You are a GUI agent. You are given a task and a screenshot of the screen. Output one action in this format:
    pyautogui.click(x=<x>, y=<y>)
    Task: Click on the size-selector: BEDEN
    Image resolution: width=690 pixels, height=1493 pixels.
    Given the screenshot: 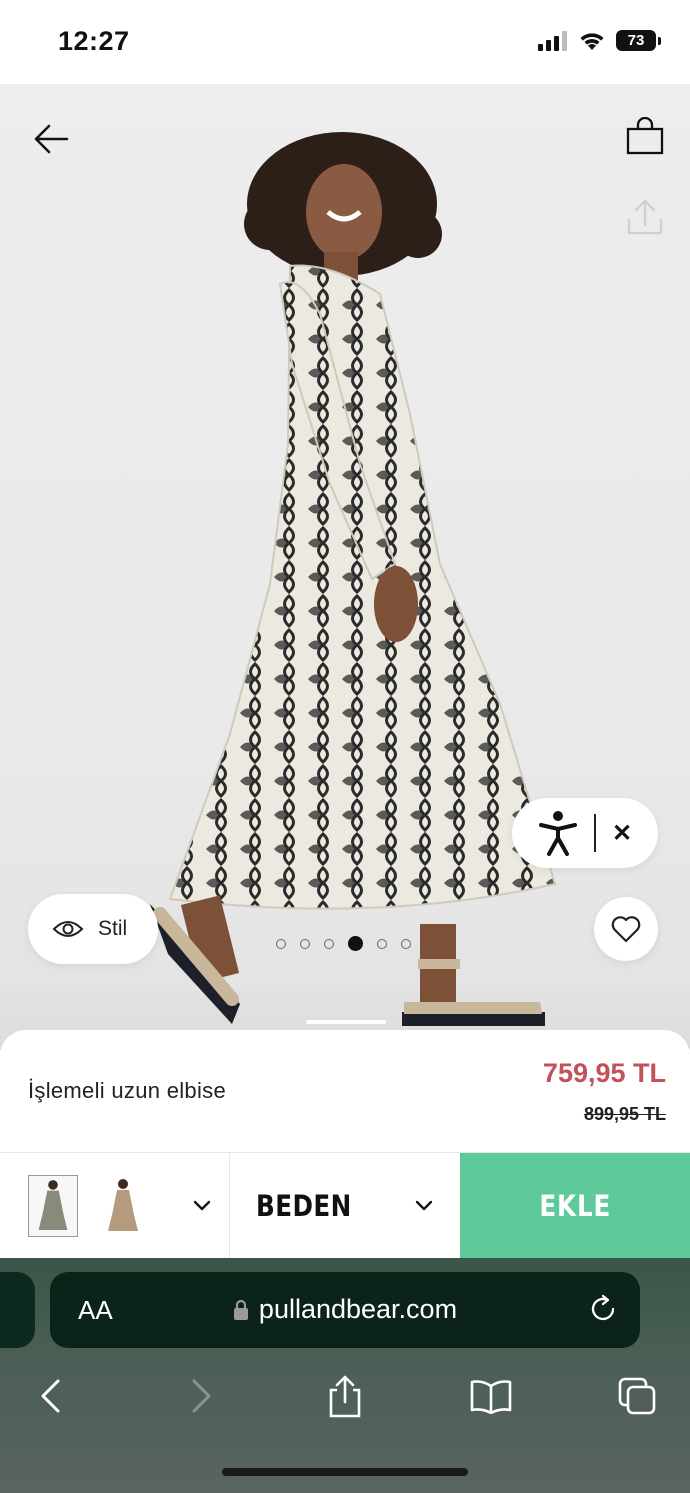 What is the action you would take?
    pyautogui.click(x=345, y=1206)
    